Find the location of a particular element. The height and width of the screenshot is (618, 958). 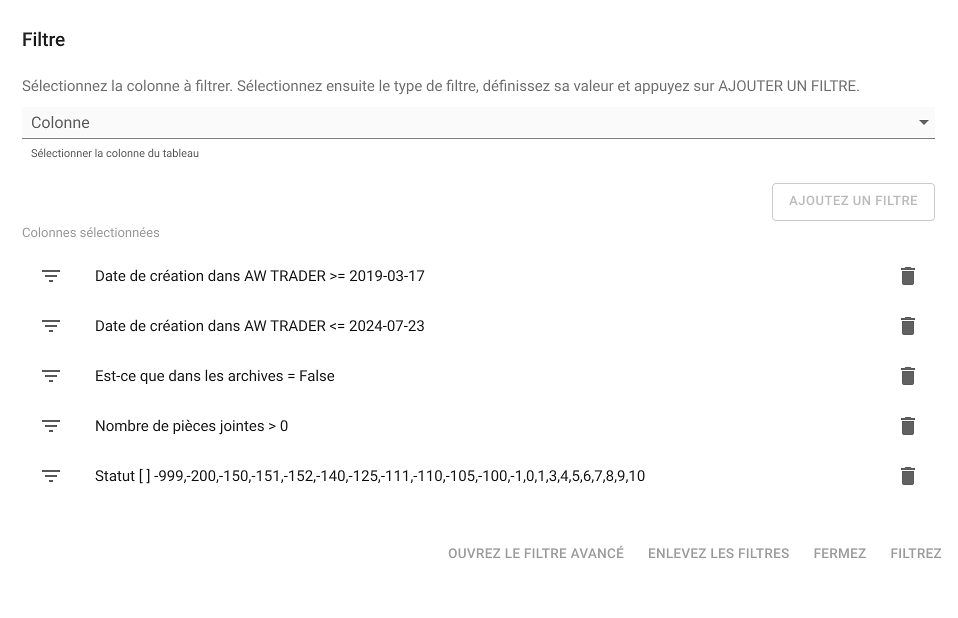

helper-text: Sélectionner la colonne du tableau is located at coordinates (115, 154).